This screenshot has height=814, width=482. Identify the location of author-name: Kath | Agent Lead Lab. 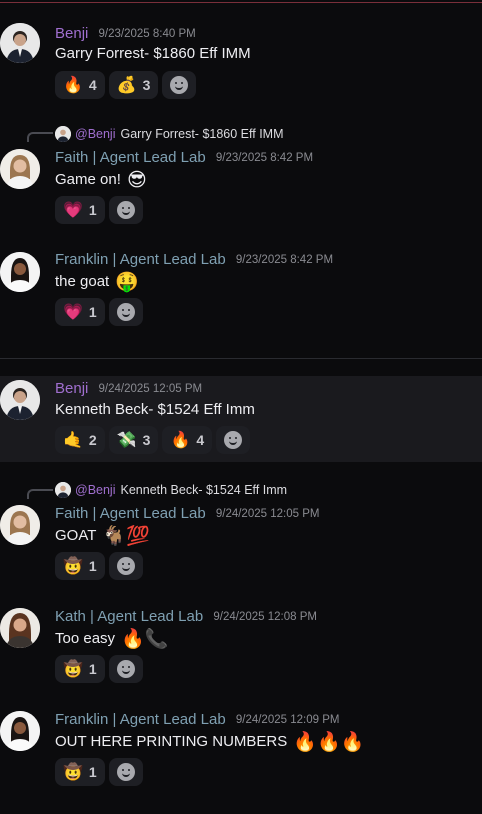
(129, 616).